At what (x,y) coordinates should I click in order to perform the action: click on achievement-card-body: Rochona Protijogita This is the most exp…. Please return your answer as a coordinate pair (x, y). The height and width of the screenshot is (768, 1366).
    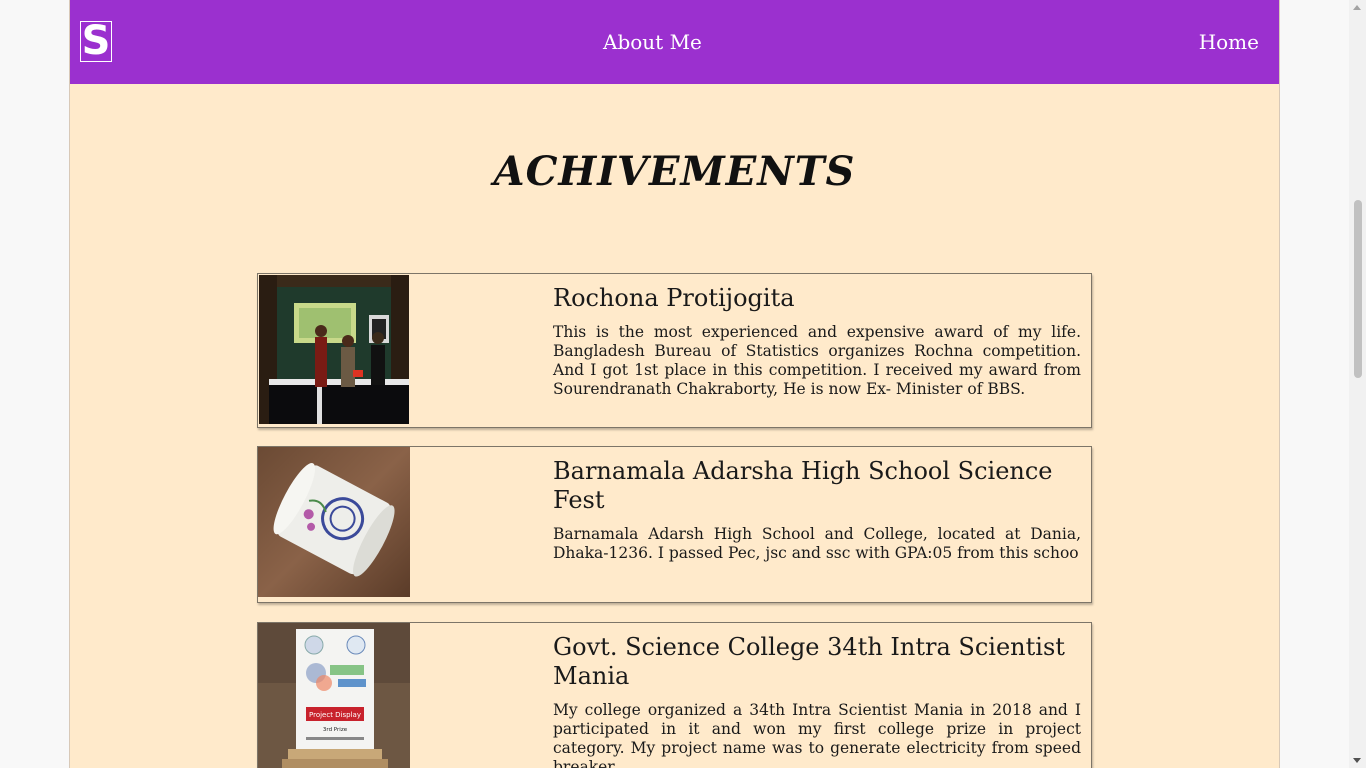
    Looking at the image, I should click on (817, 341).